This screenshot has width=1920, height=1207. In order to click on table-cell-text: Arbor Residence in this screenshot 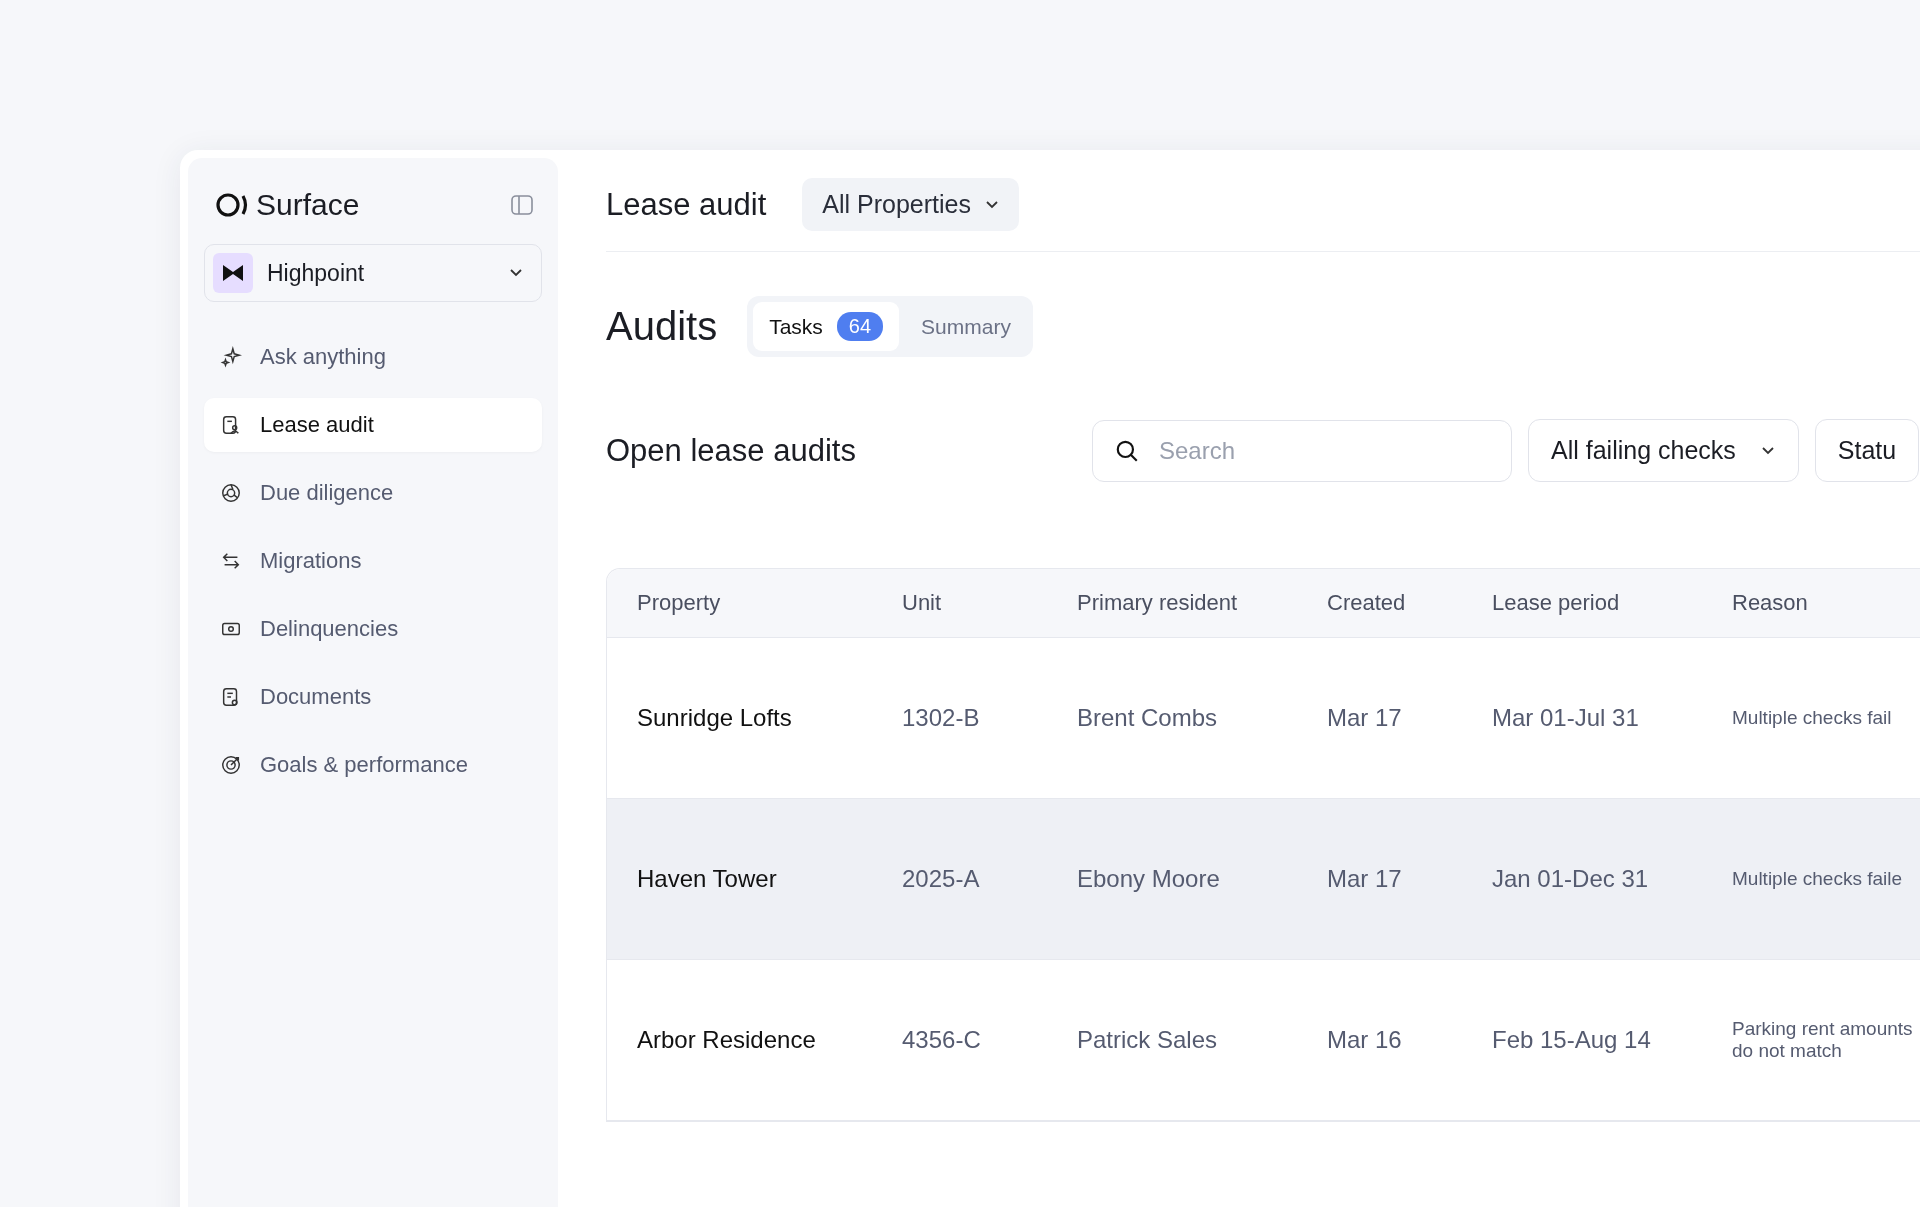, I will do `click(727, 1040)`.